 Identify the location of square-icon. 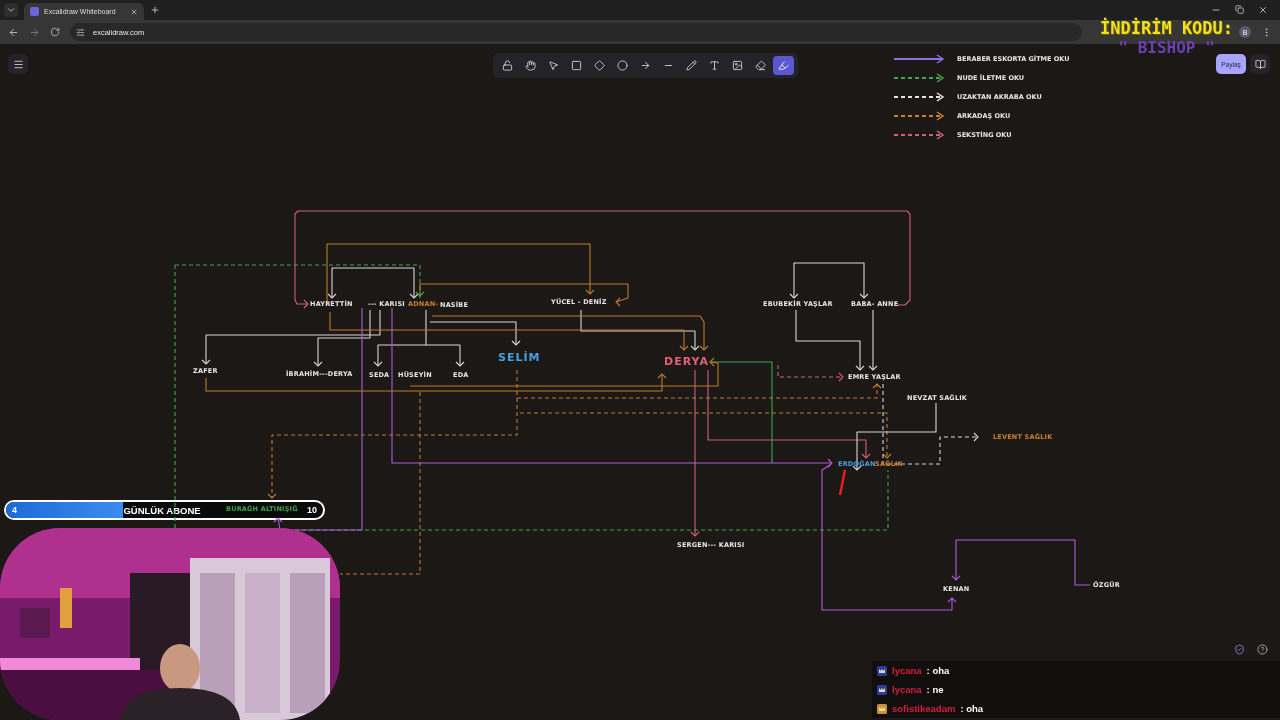
(576, 65).